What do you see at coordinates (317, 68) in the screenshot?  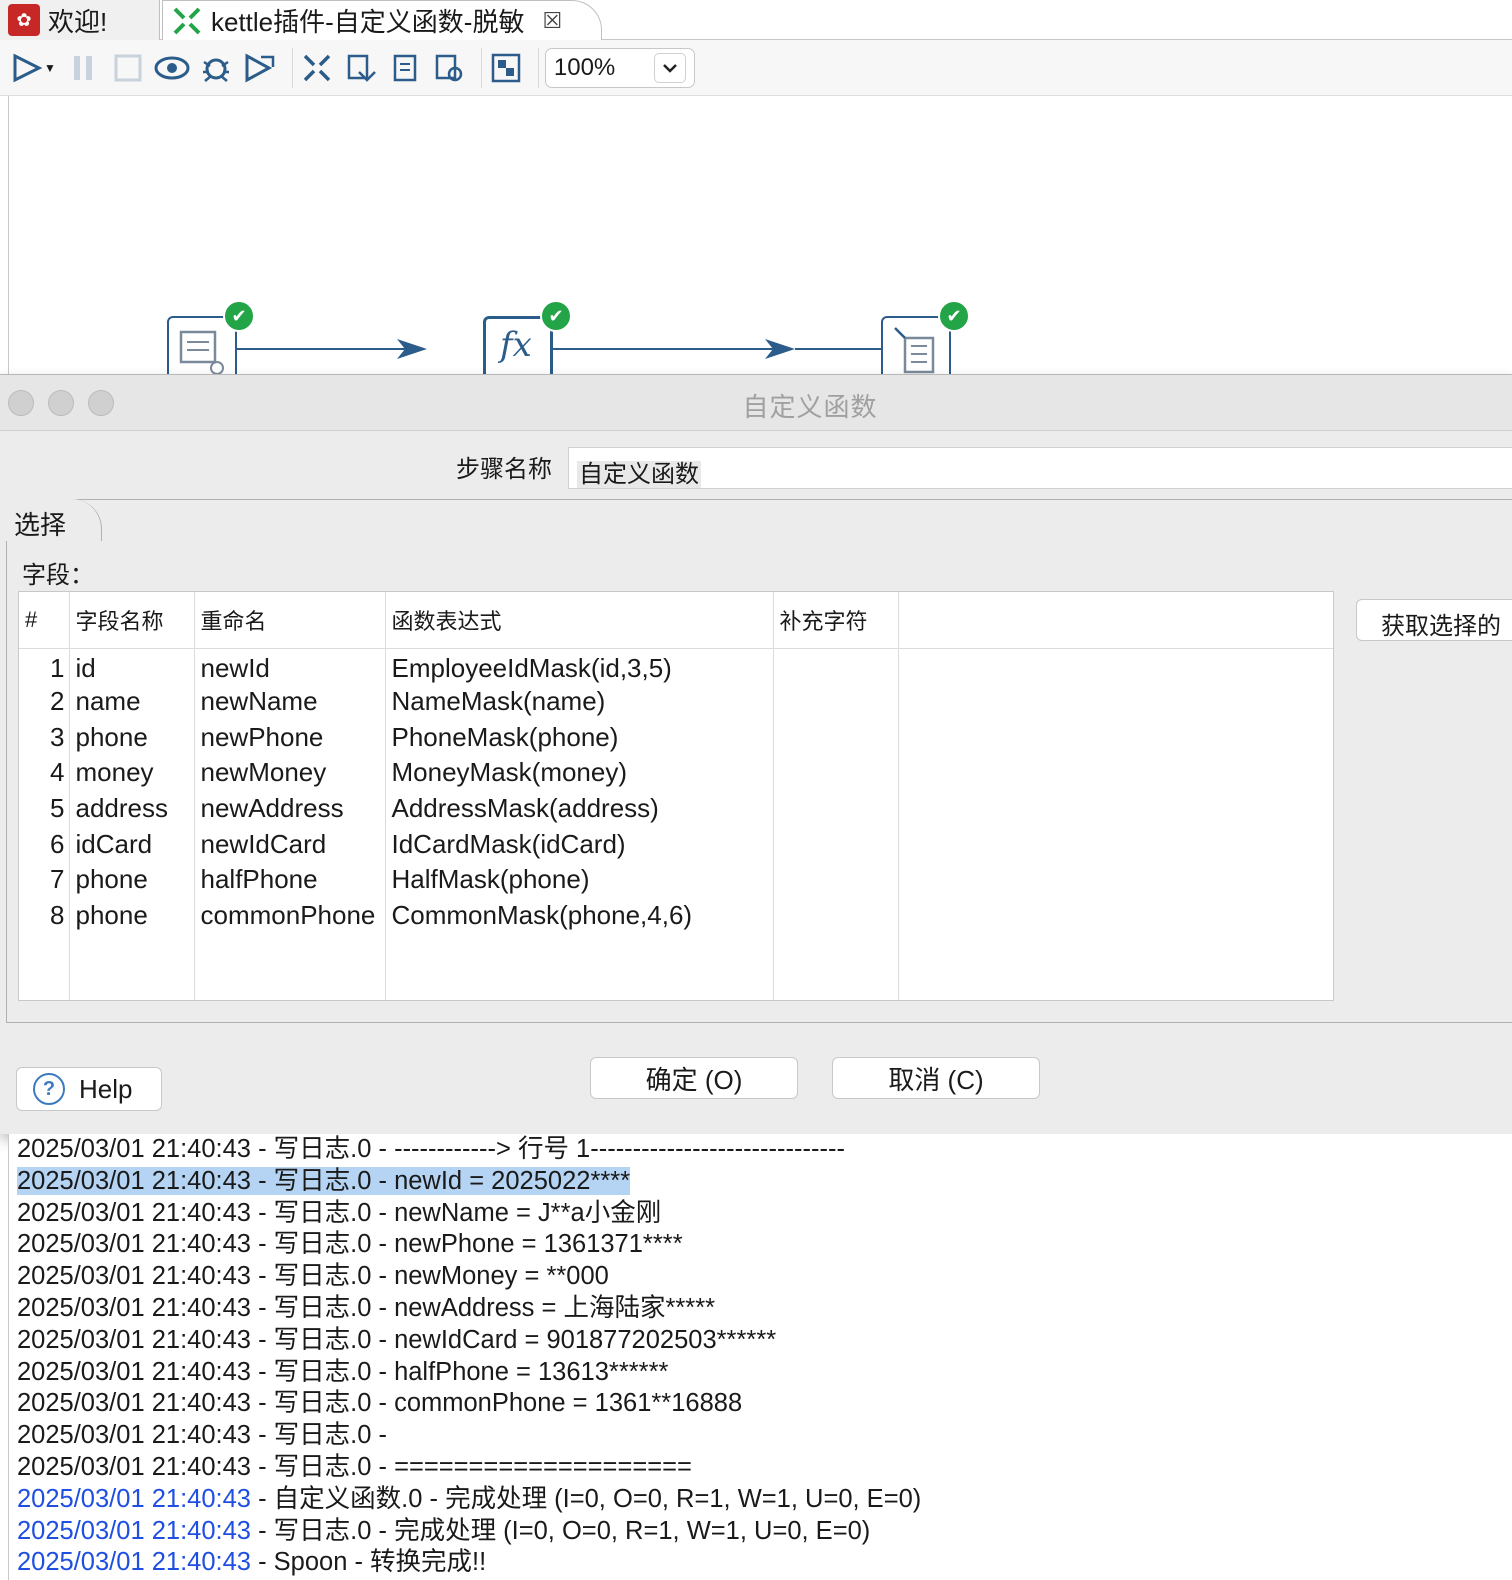 I see `verify-icon` at bounding box center [317, 68].